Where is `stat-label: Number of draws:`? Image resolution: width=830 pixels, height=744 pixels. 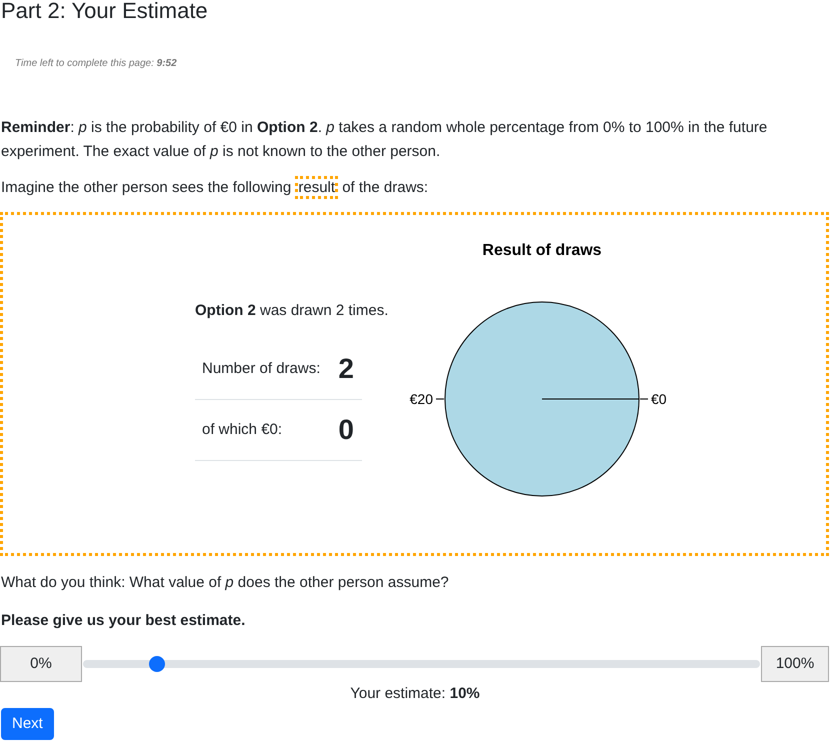 stat-label: Number of draws: is located at coordinates (261, 369).